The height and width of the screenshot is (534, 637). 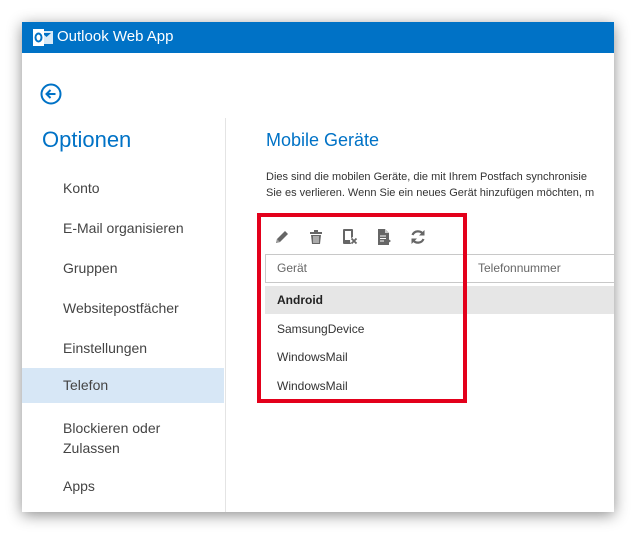 I want to click on column-header-geraet: Gerät, so click(x=366, y=268).